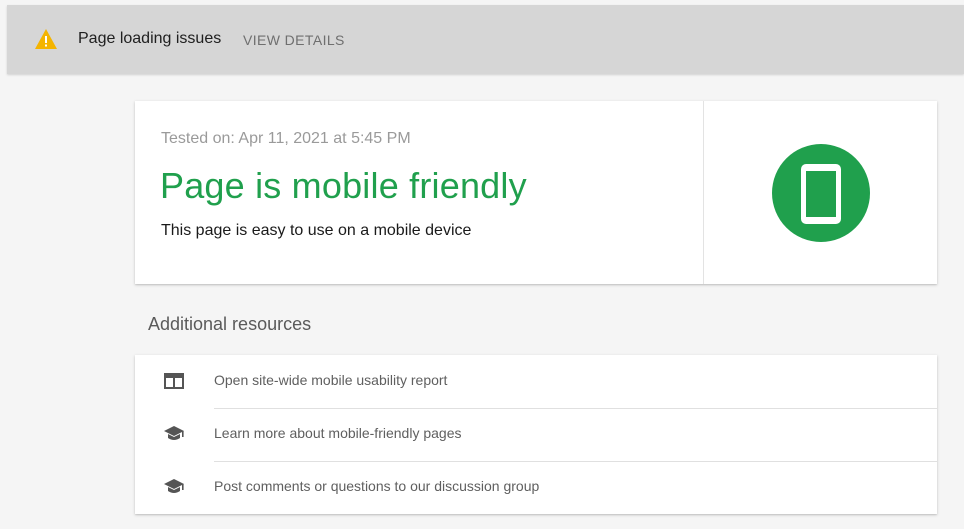 This screenshot has width=964, height=529. I want to click on mobile-phone-icon, so click(821, 193).